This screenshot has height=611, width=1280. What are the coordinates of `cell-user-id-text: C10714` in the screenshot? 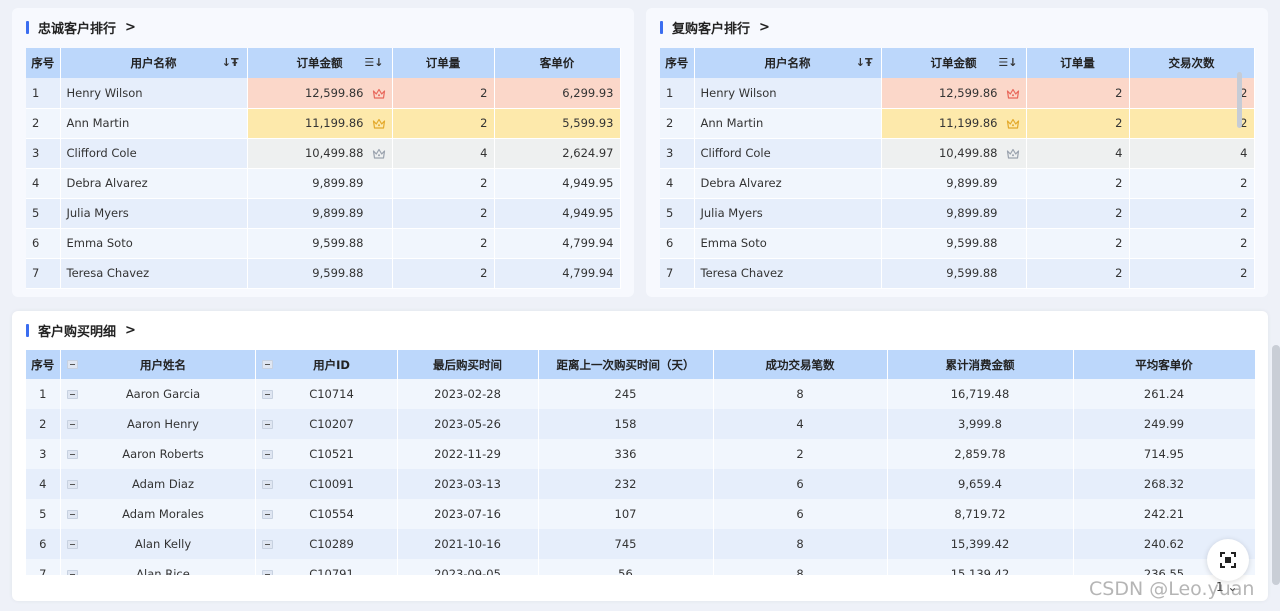 It's located at (331, 394).